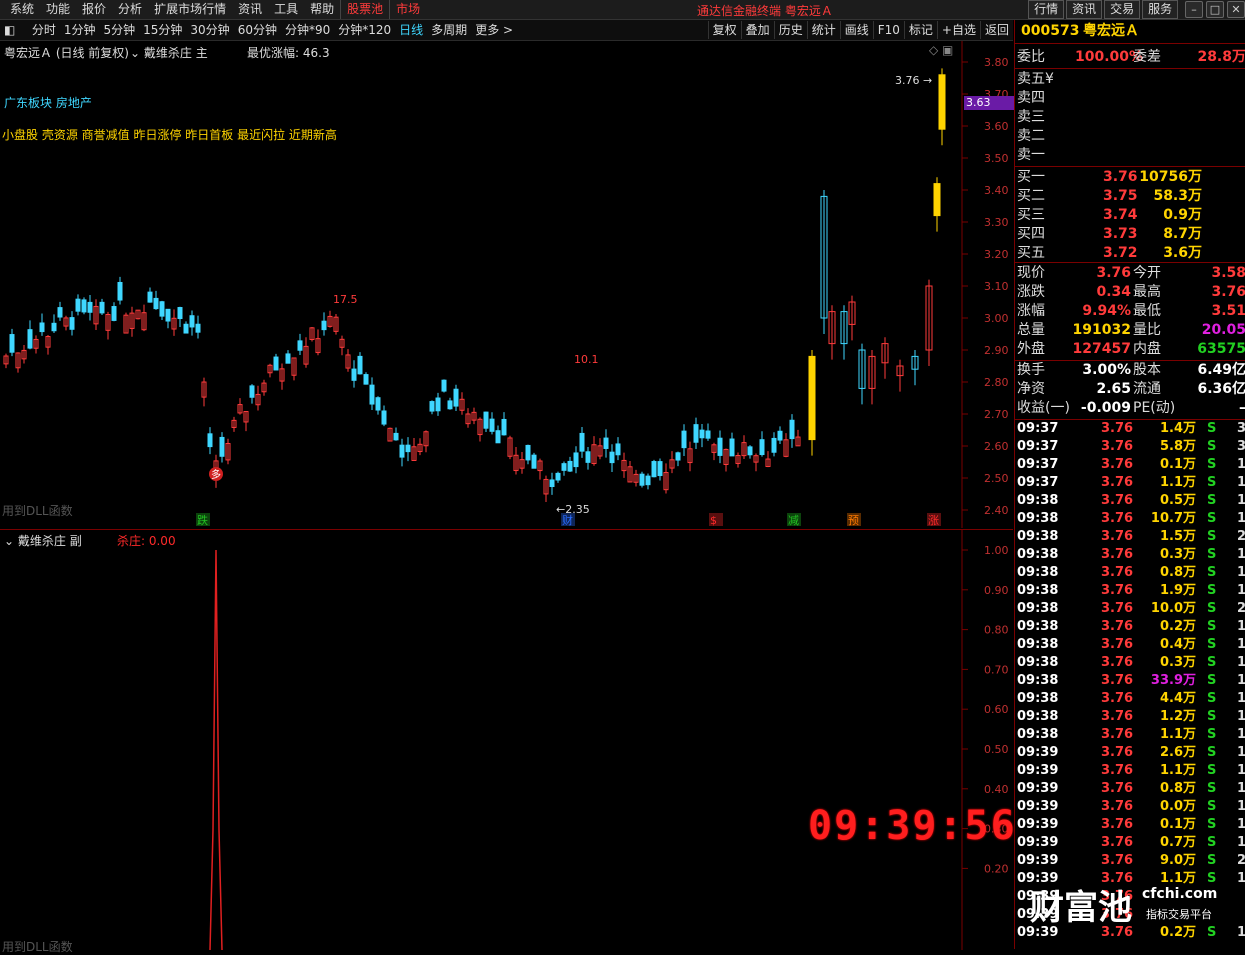 Image resolution: width=1245 pixels, height=955 pixels. What do you see at coordinates (44, 30) in the screenshot?
I see `period-tab-0: 分时` at bounding box center [44, 30].